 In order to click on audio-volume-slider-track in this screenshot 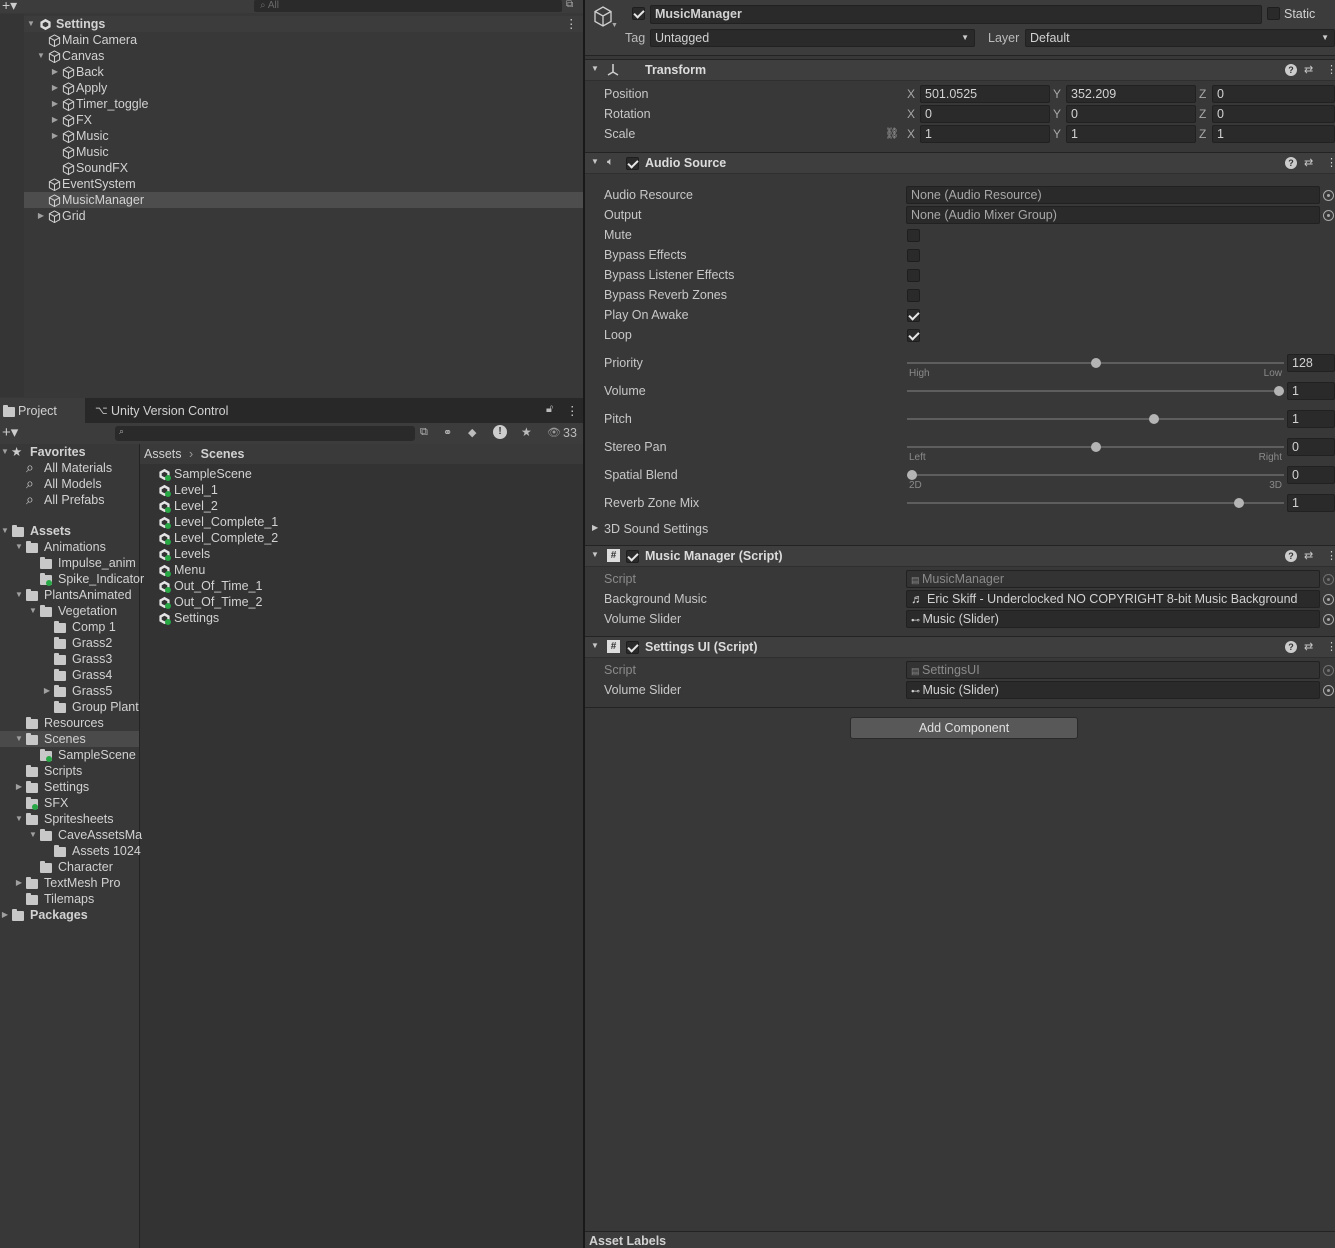, I will do `click(1095, 391)`.